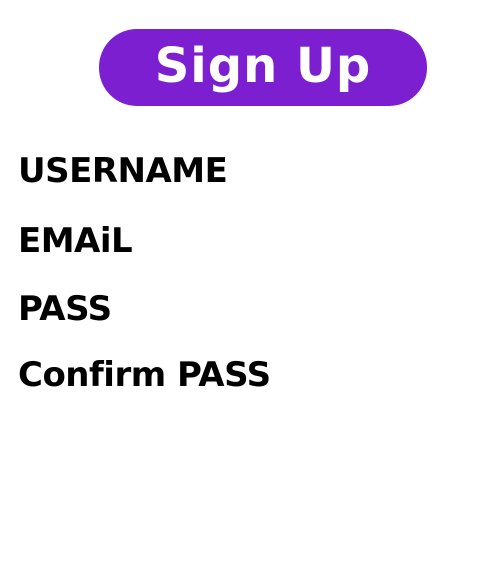 The width and height of the screenshot is (504, 563). I want to click on email-label: EMAiL, so click(75, 241).